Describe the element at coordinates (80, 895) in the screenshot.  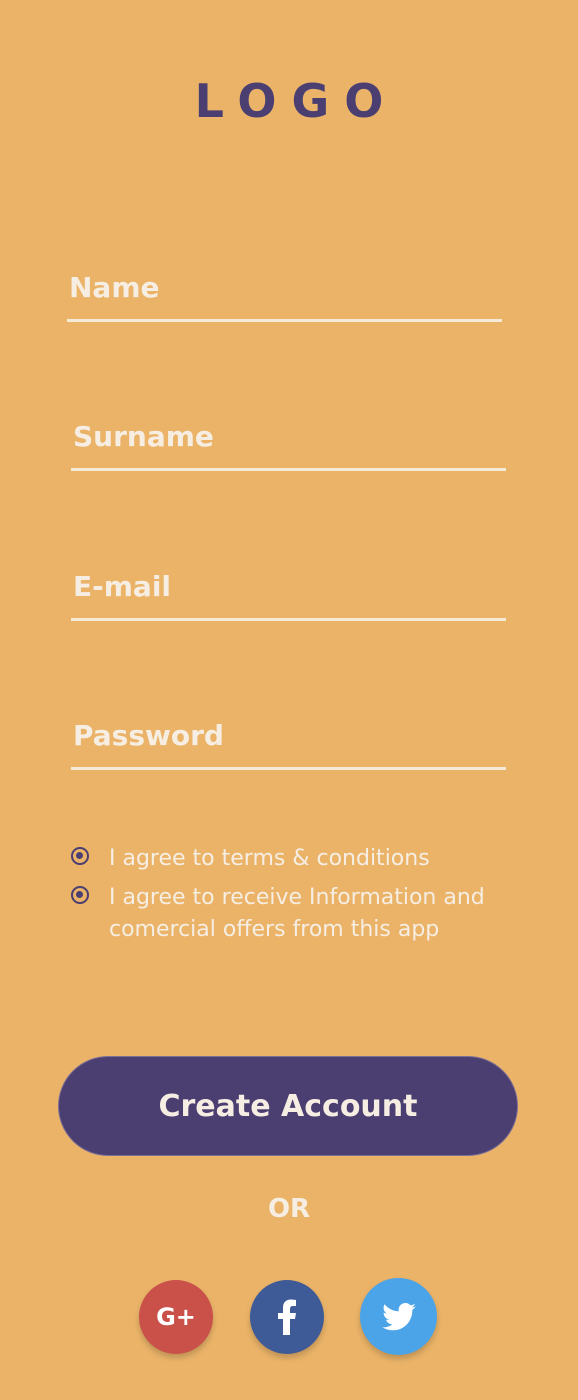
I see `offers-radio` at that location.